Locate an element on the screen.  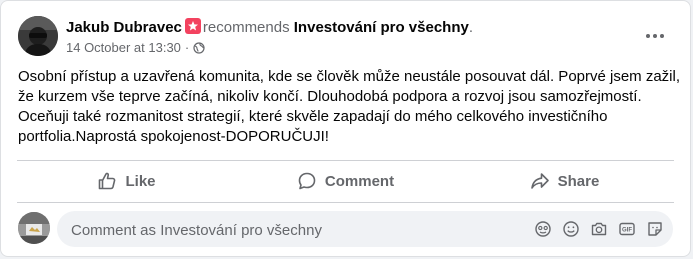
share-button: Share is located at coordinates (564, 181).